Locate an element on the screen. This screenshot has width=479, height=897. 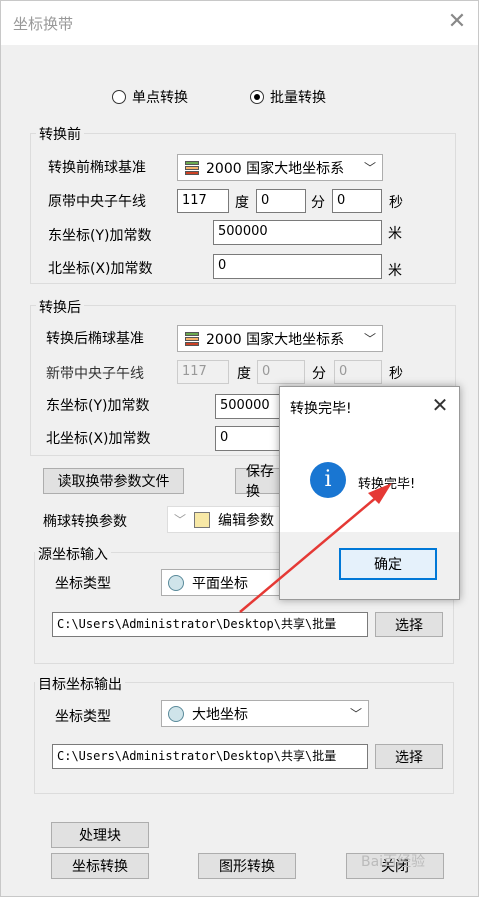
annotation-arrow is located at coordinates (315, 548).